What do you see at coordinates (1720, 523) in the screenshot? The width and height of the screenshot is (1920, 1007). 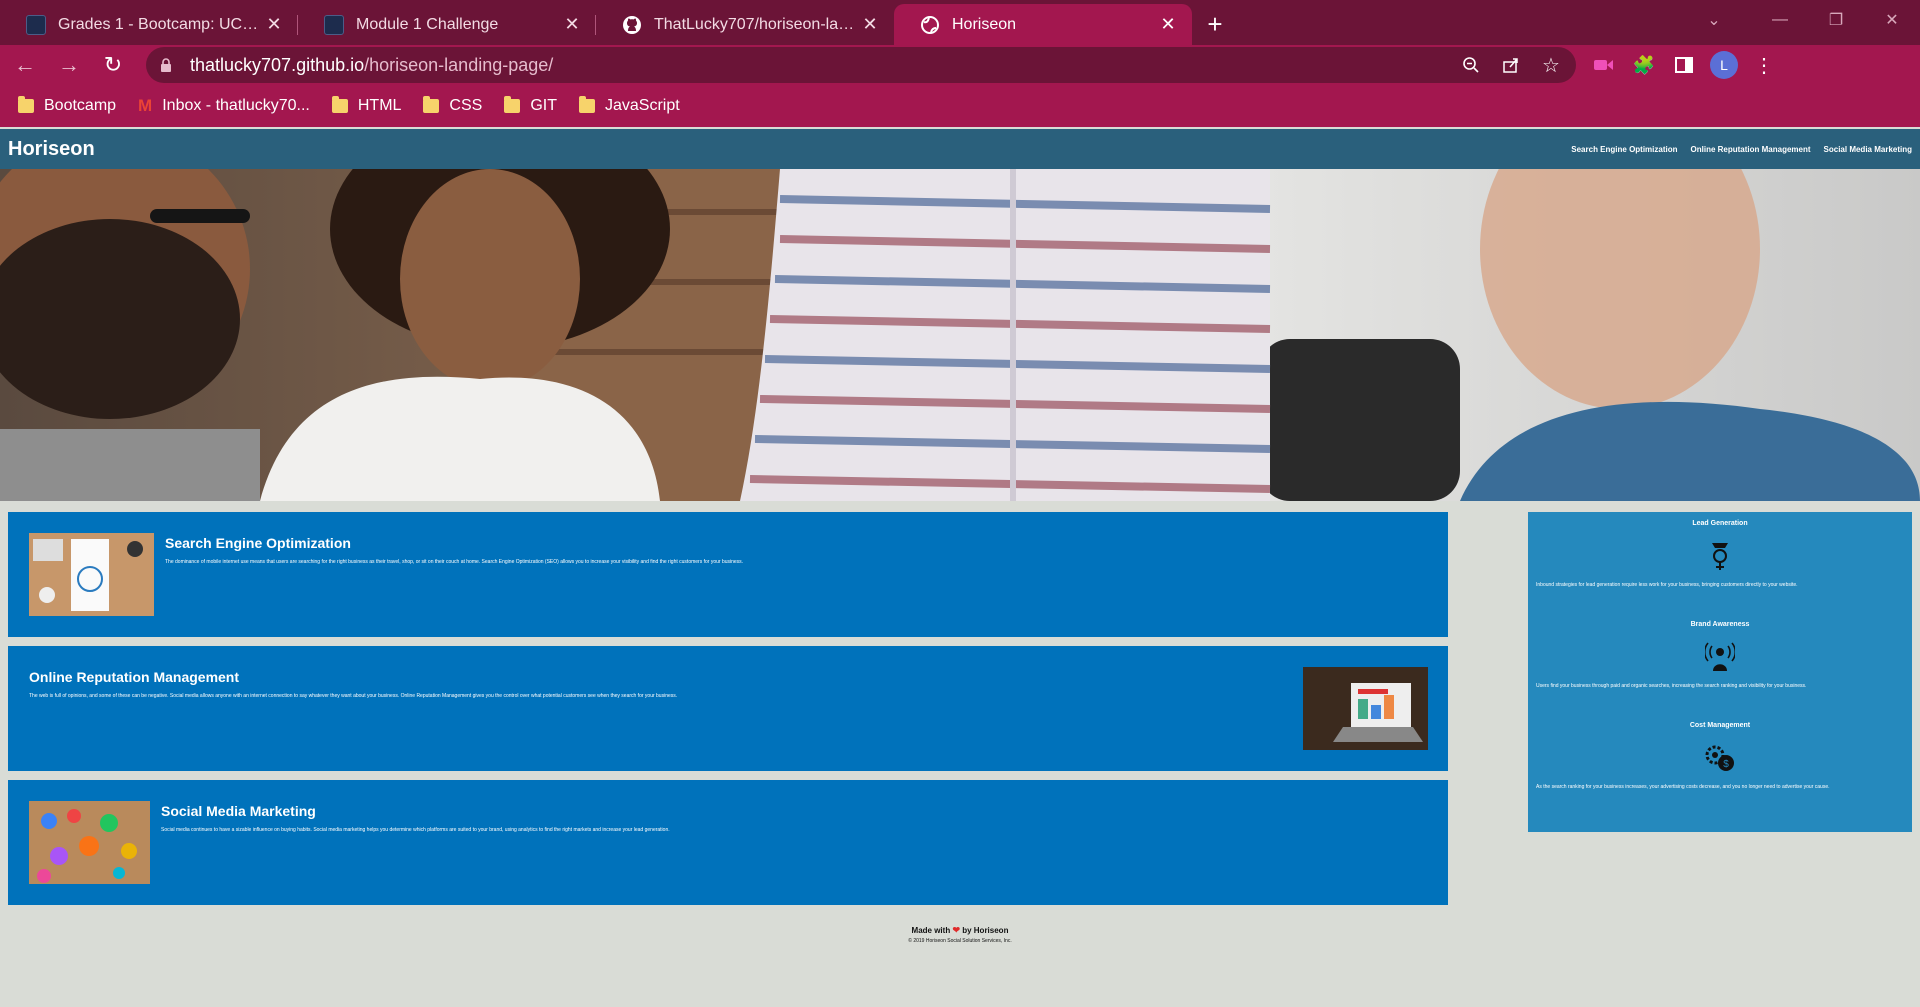 I see `benefit-title: Lead Generation` at bounding box center [1720, 523].